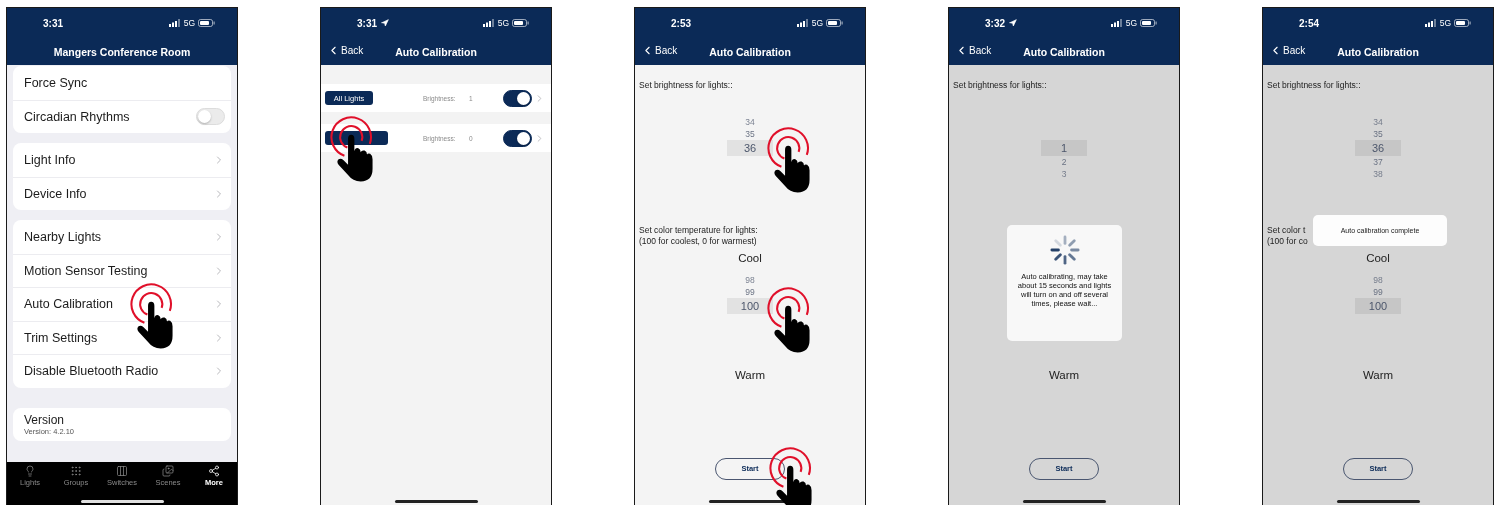 The width and height of the screenshot is (1499, 505). Describe the element at coordinates (1287, 241) in the screenshot. I see `color-temperature-prompt: (100 for co` at that location.